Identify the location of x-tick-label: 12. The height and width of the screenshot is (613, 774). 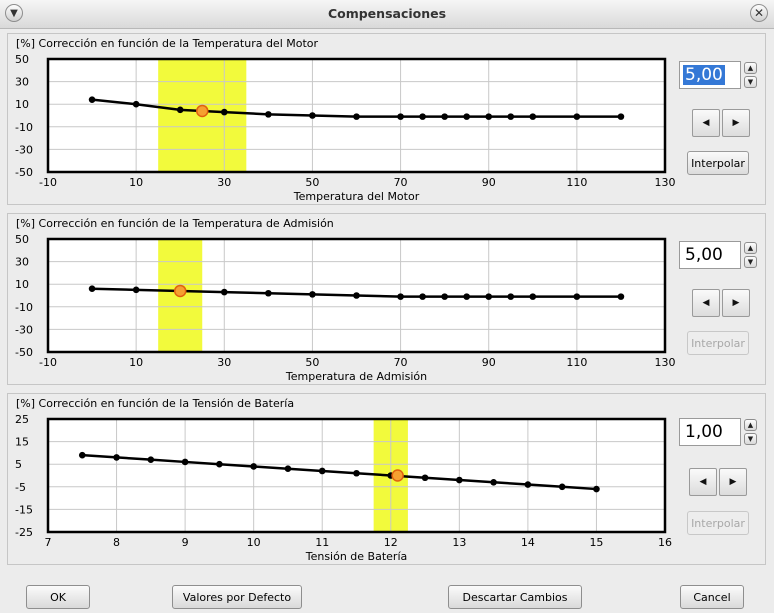
(391, 542).